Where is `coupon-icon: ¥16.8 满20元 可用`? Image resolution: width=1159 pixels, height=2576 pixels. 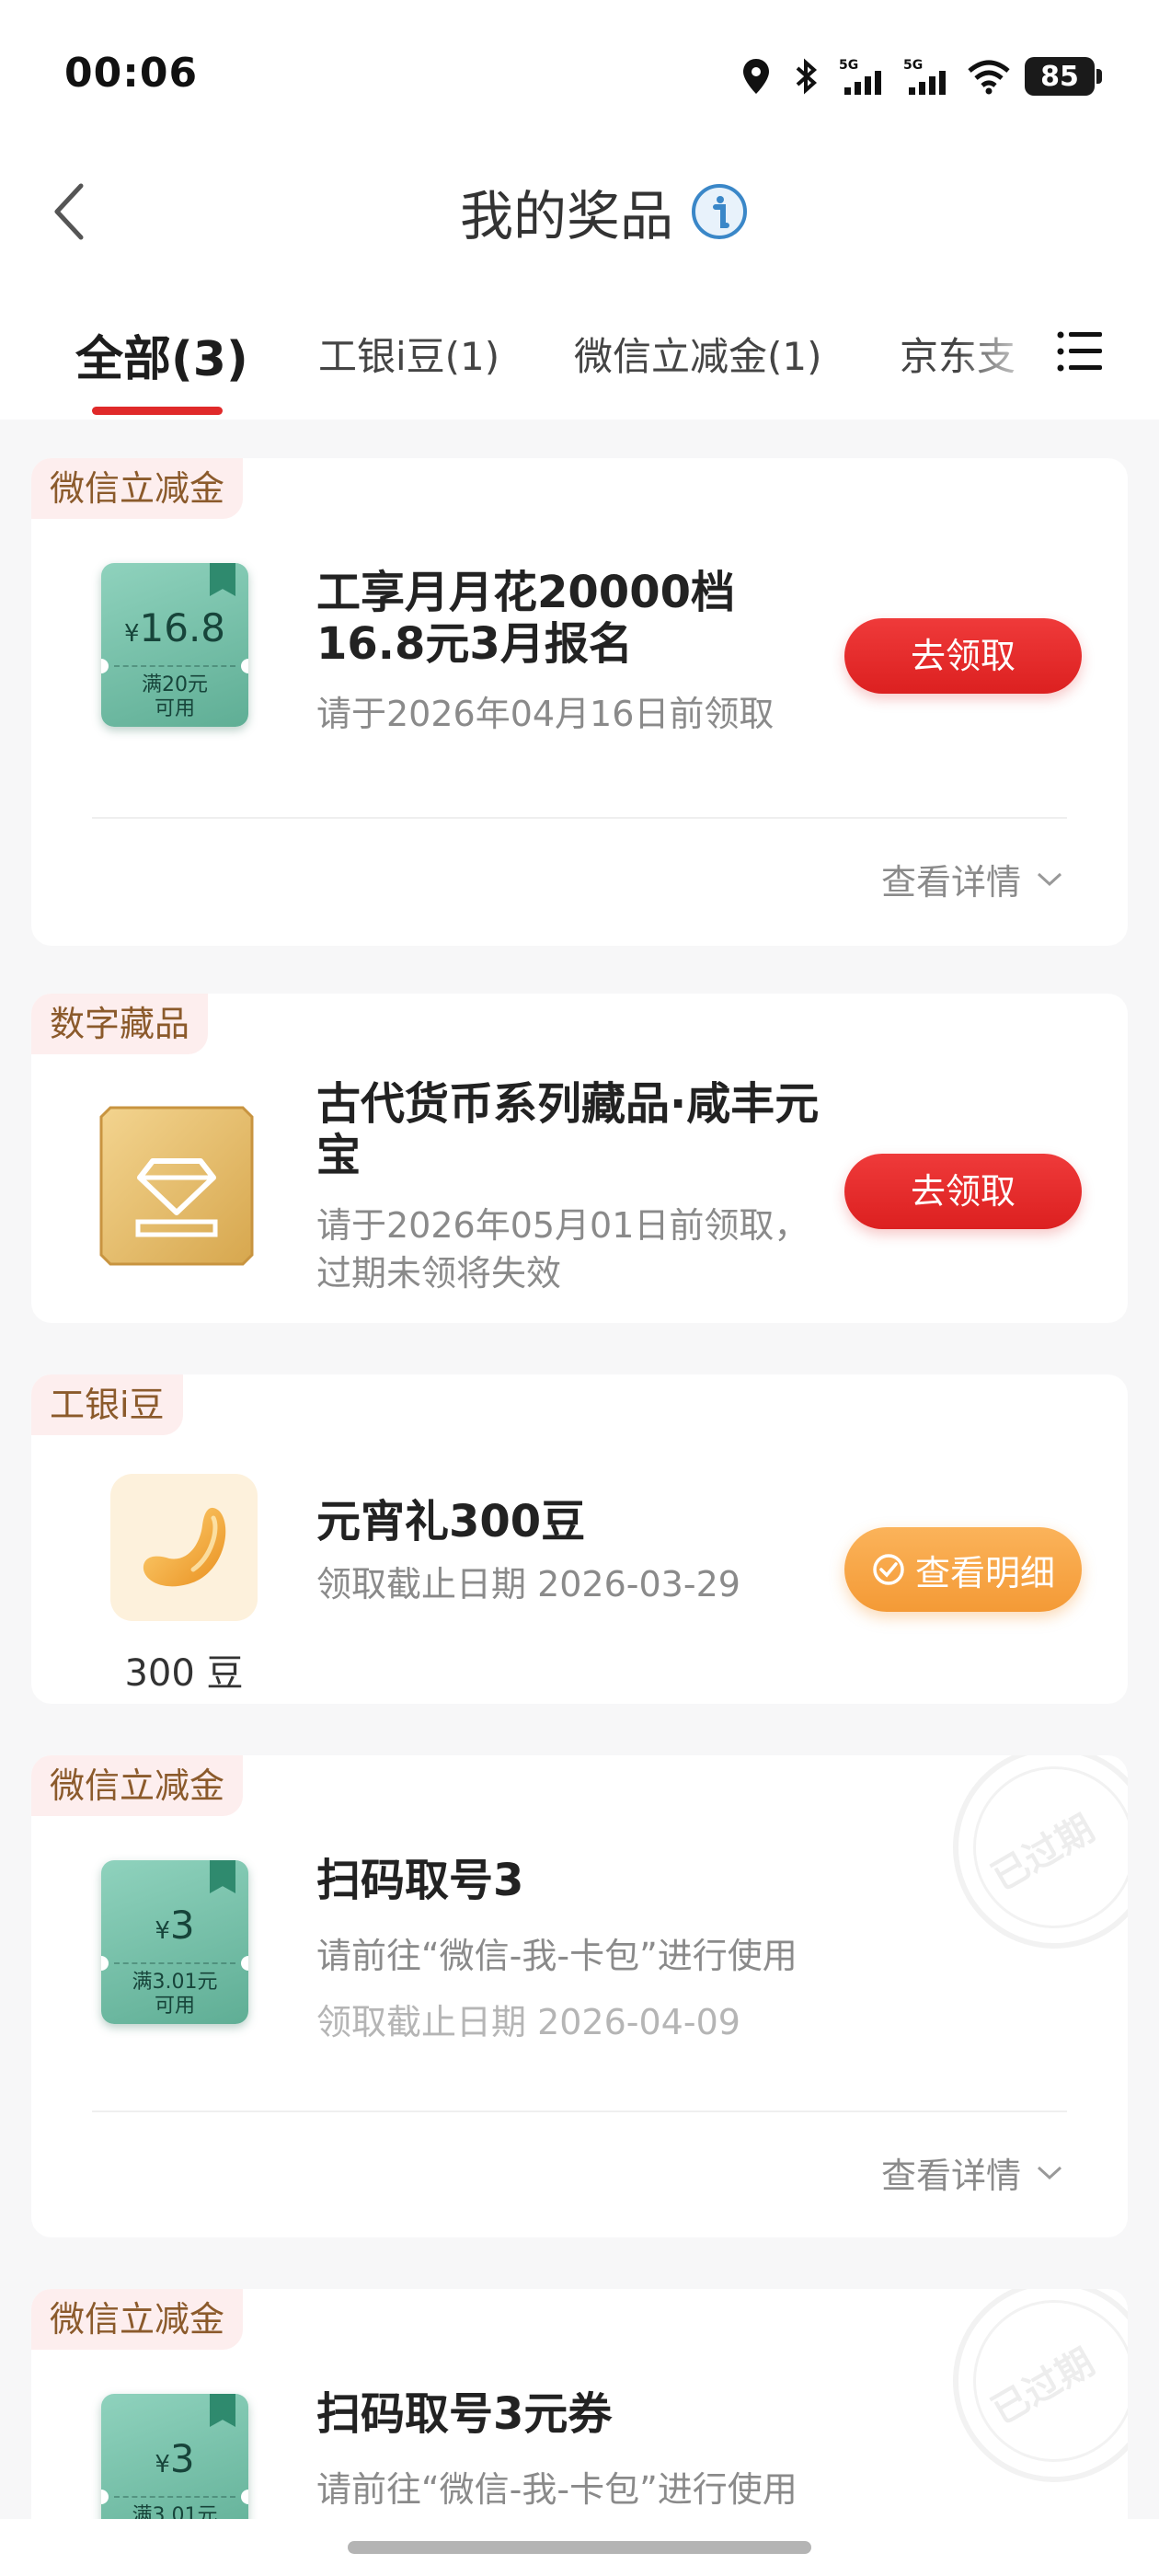
coupon-icon: ¥16.8 满20元 可用 is located at coordinates (174, 645).